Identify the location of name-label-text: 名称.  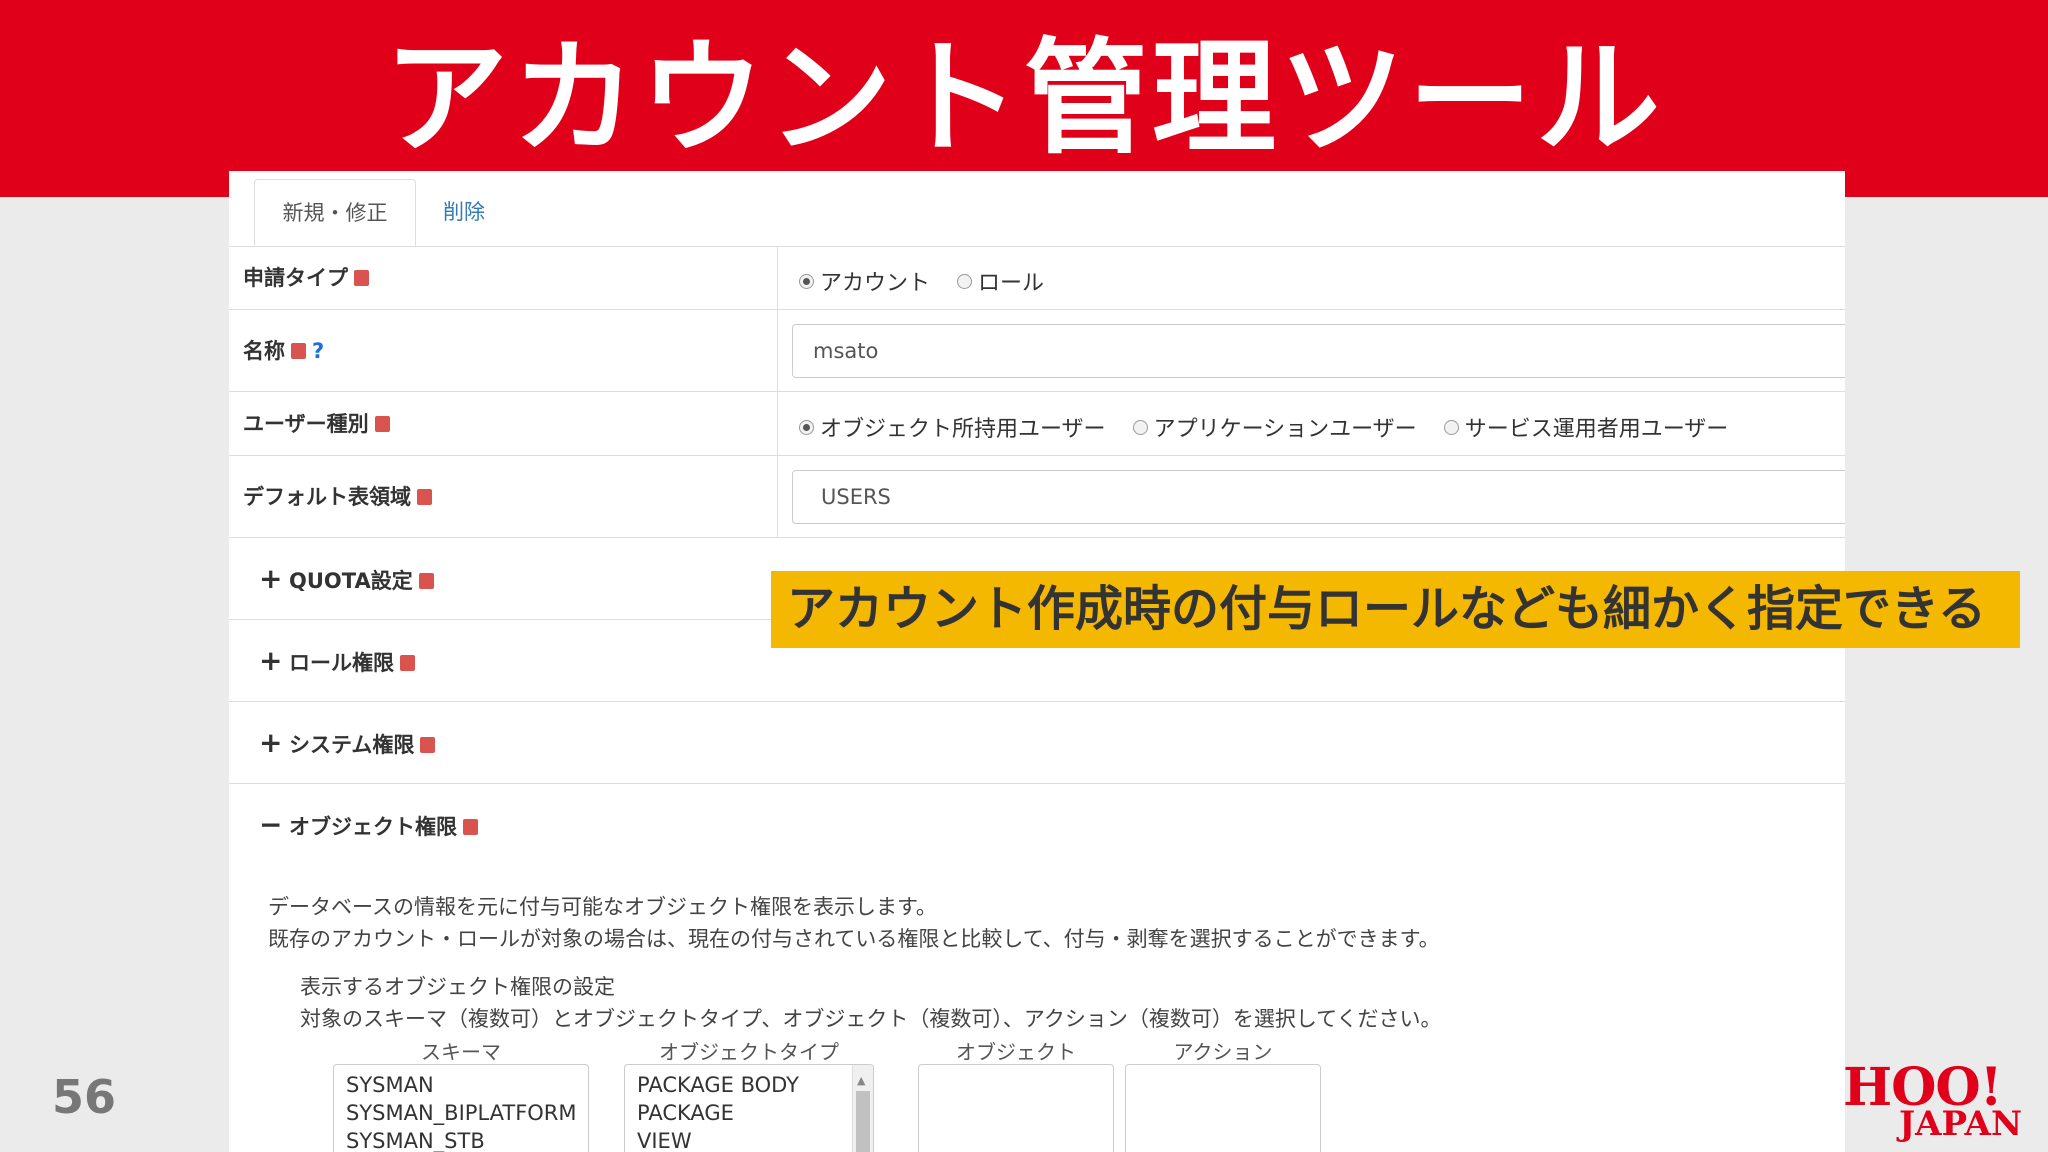
(264, 351).